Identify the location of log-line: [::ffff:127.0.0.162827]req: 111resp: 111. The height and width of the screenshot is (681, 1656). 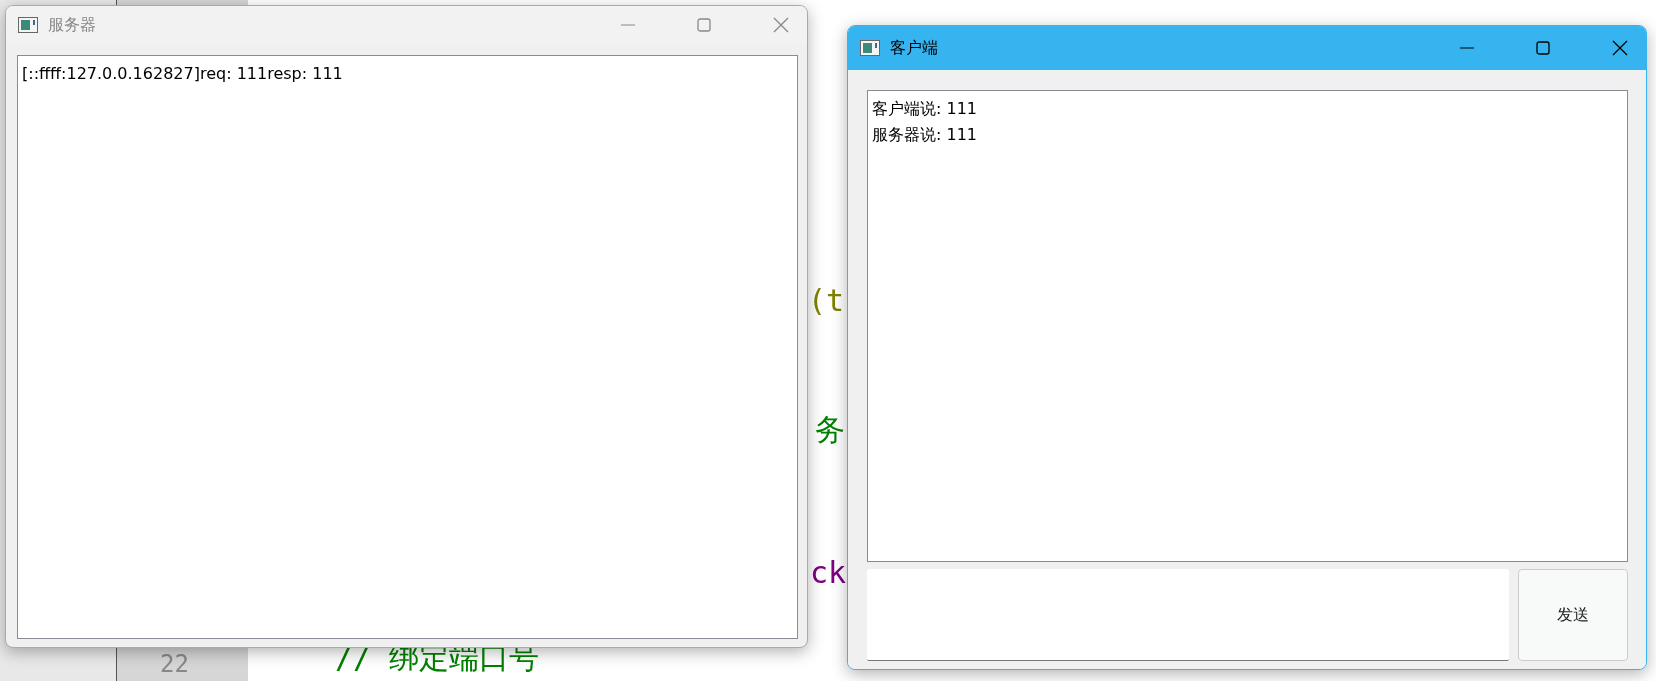
(183, 74).